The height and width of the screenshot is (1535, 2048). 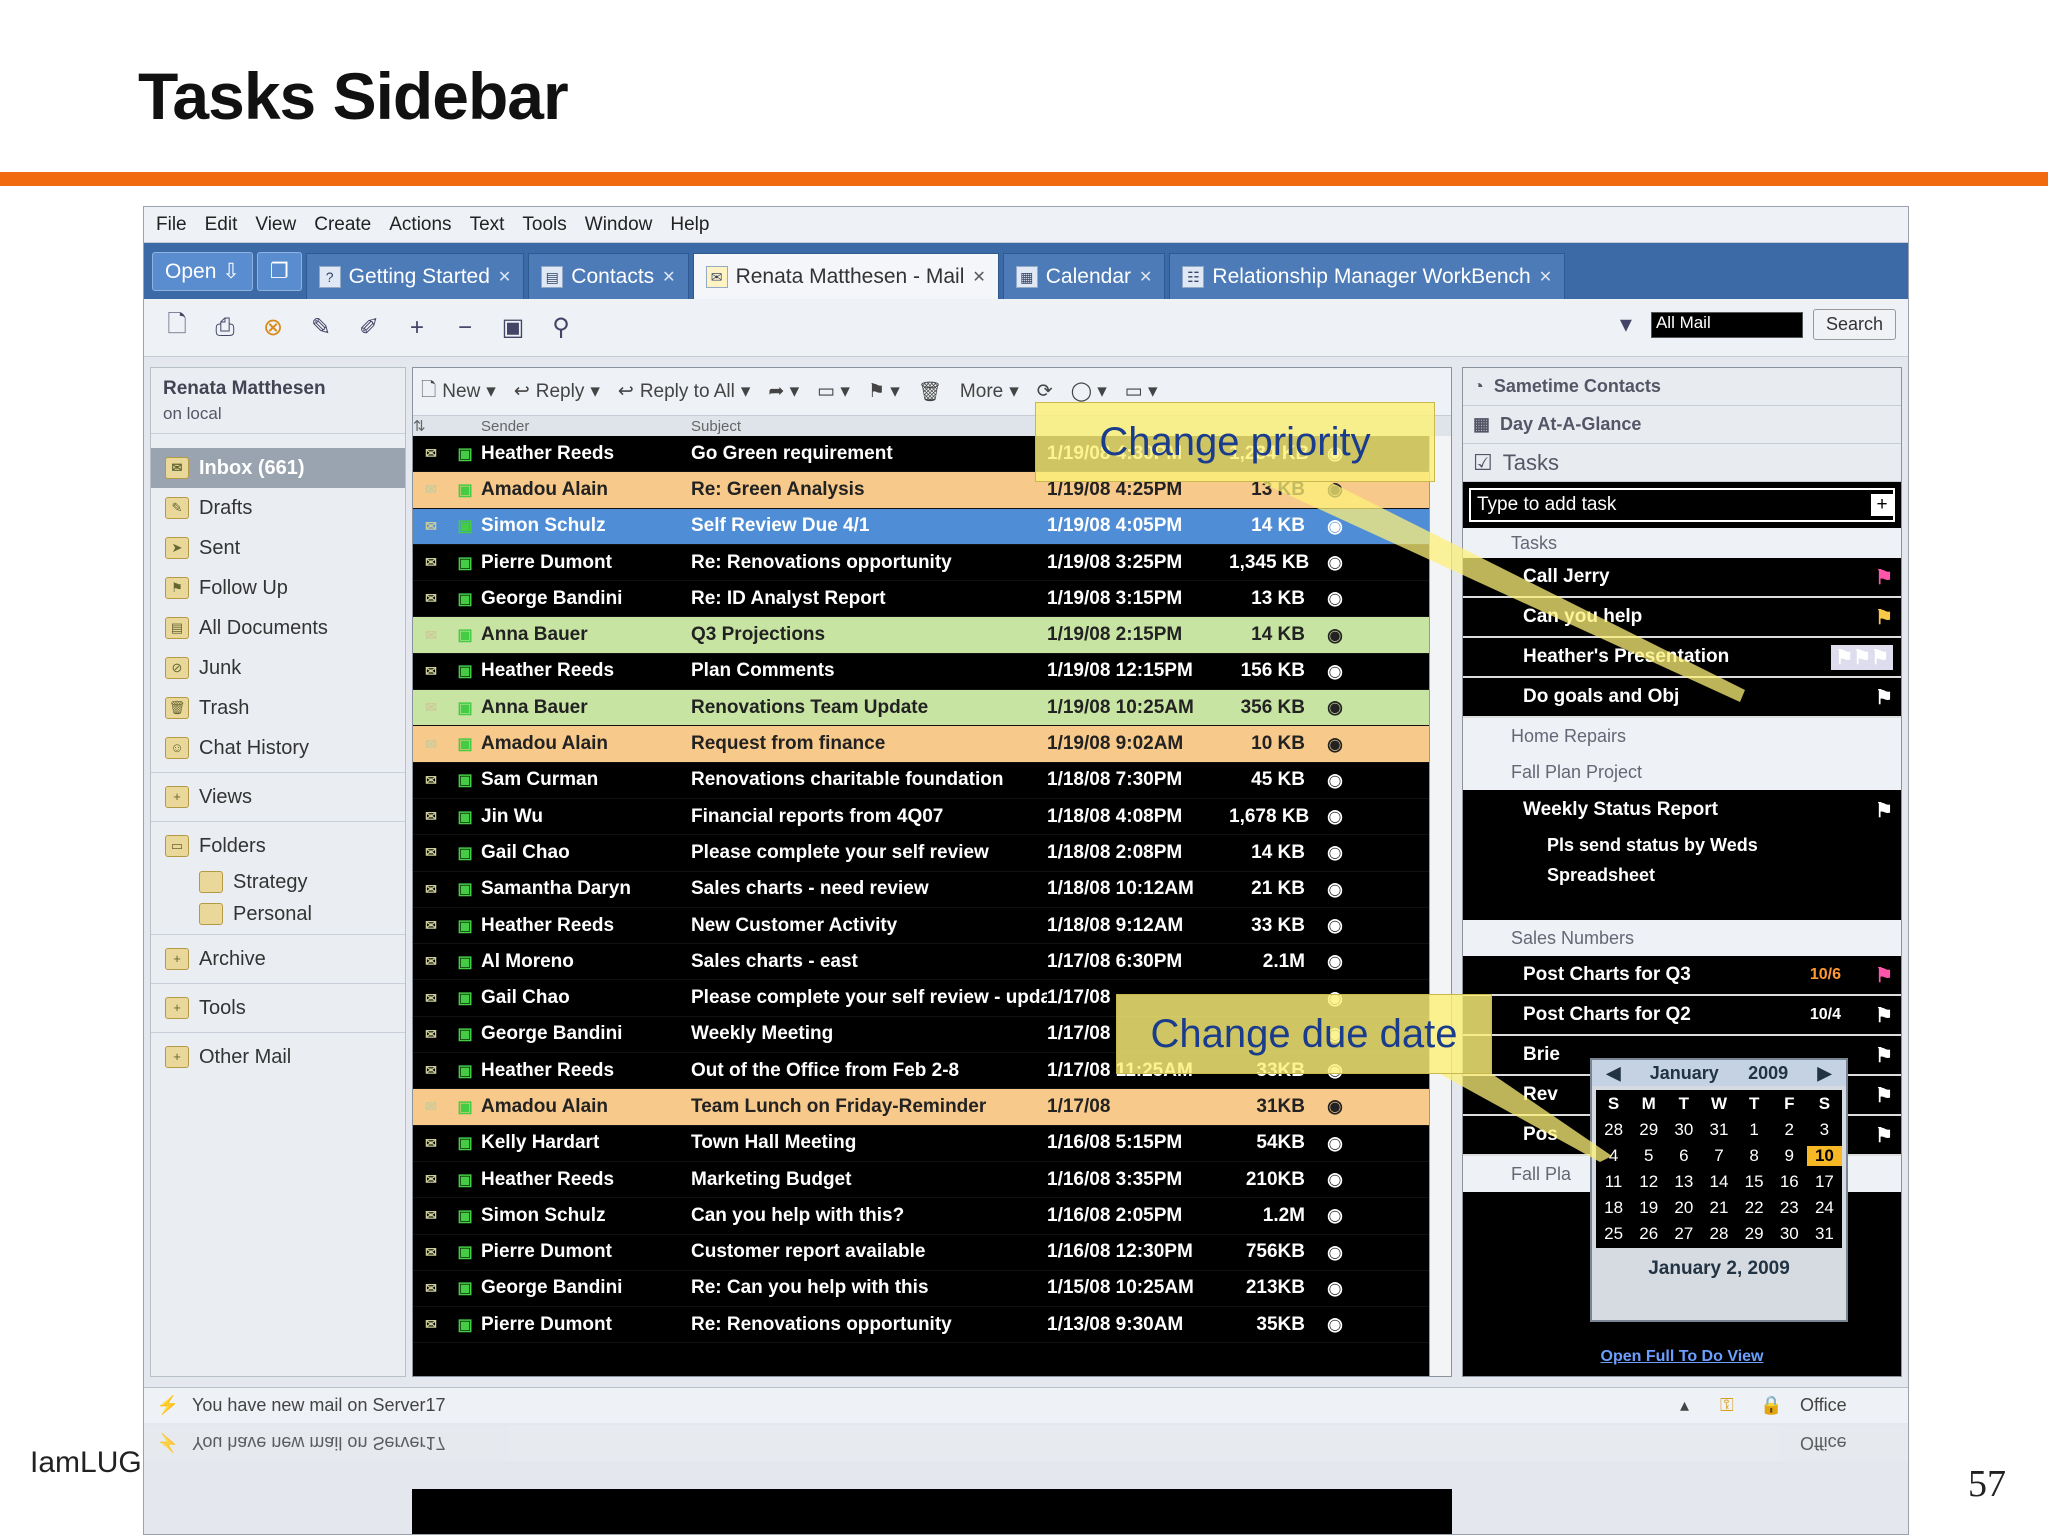 I want to click on menu-file: File, so click(x=171, y=225).